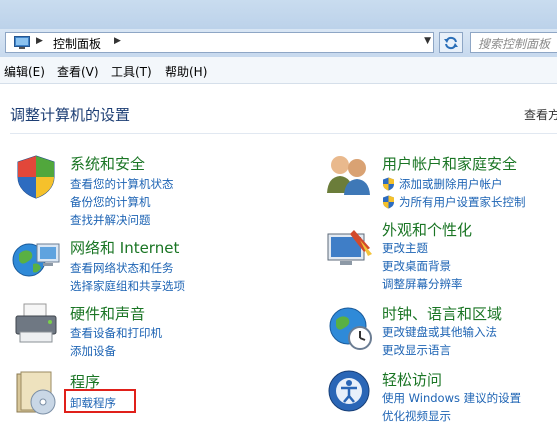  I want to click on network-globe-icon, so click(36, 259).